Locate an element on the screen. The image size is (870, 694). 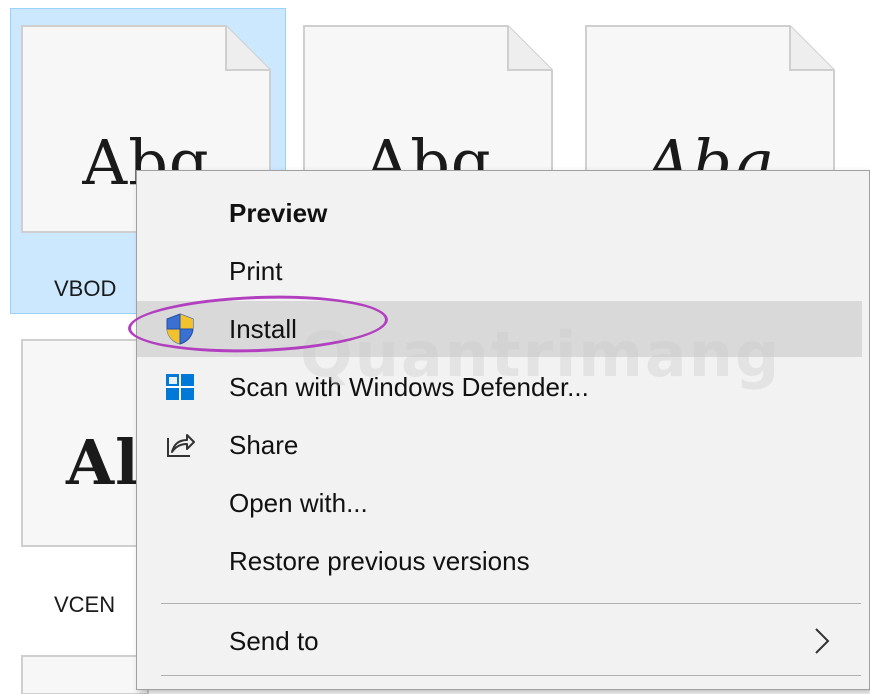
menu-item-print: Print is located at coordinates (499, 271).